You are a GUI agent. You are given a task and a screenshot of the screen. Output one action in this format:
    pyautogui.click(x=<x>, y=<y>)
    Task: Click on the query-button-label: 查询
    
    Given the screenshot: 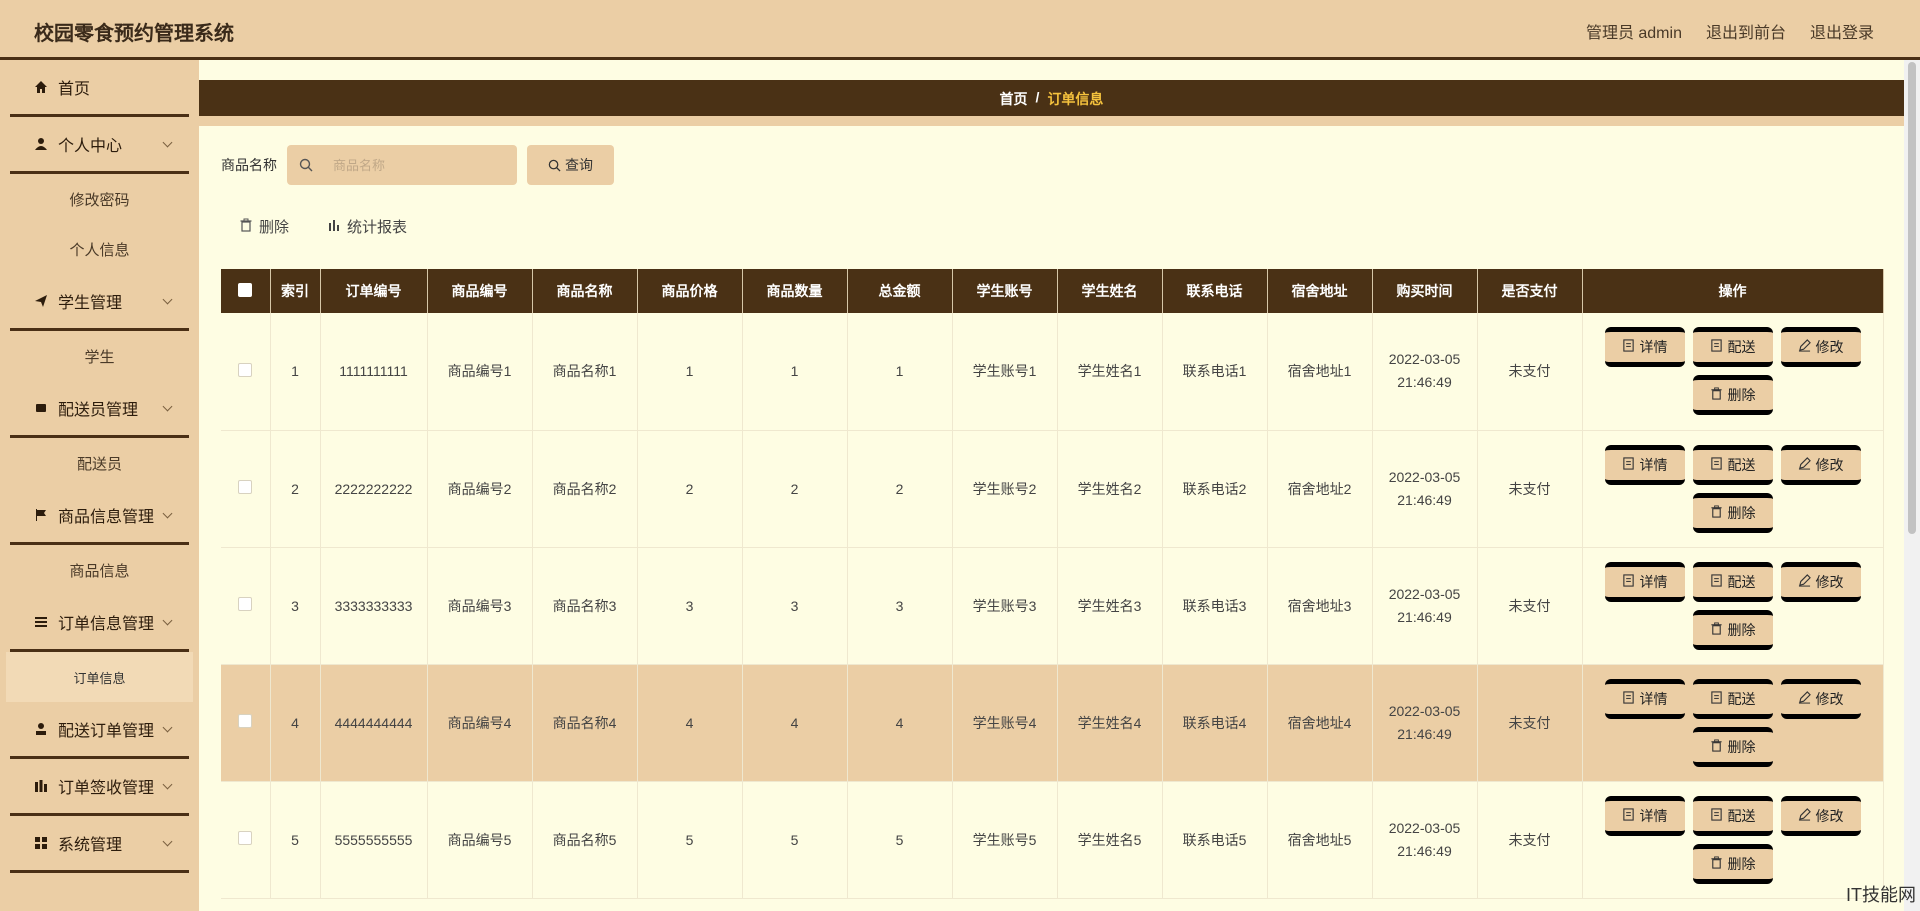 What is the action you would take?
    pyautogui.click(x=579, y=165)
    